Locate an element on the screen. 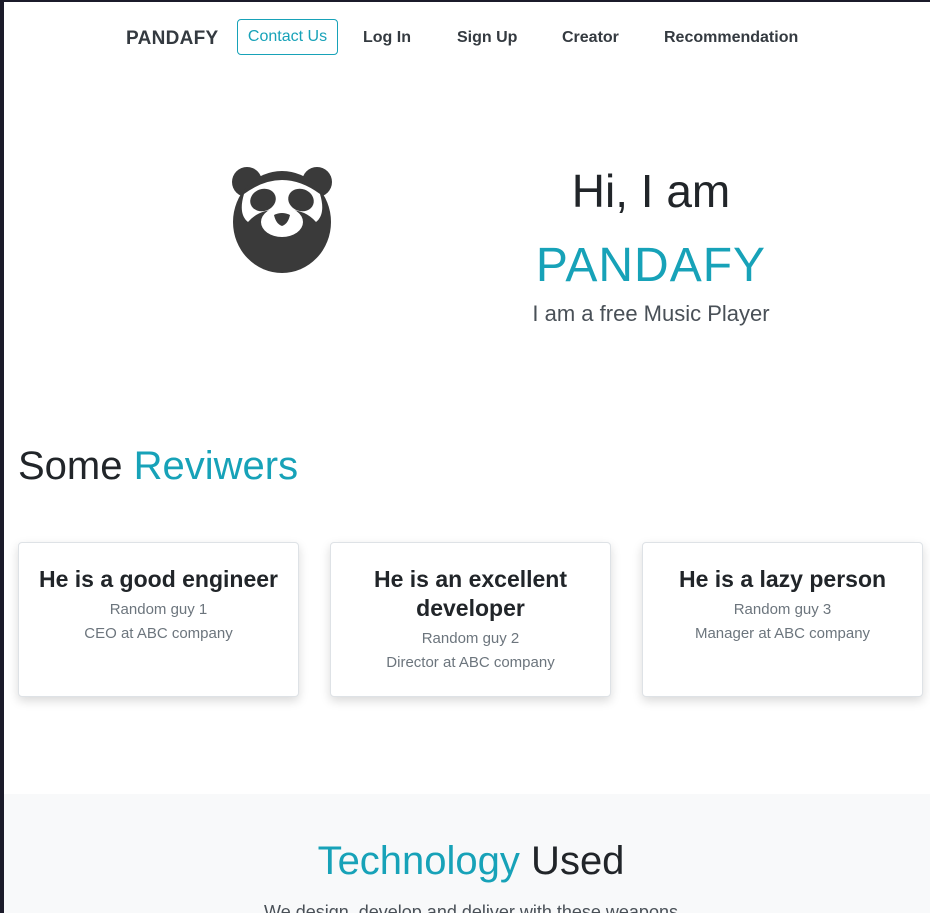  reviewers-heading-accent: Reviwers is located at coordinates (216, 466).